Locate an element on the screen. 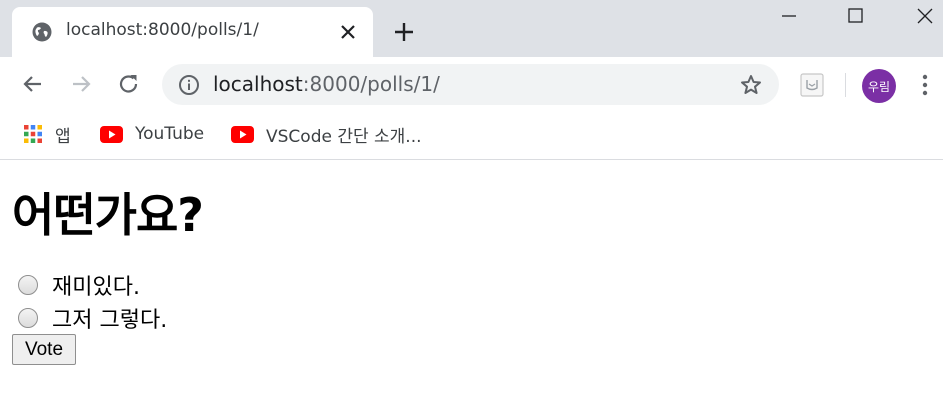  apps-grid-icon is located at coordinates (33, 134).